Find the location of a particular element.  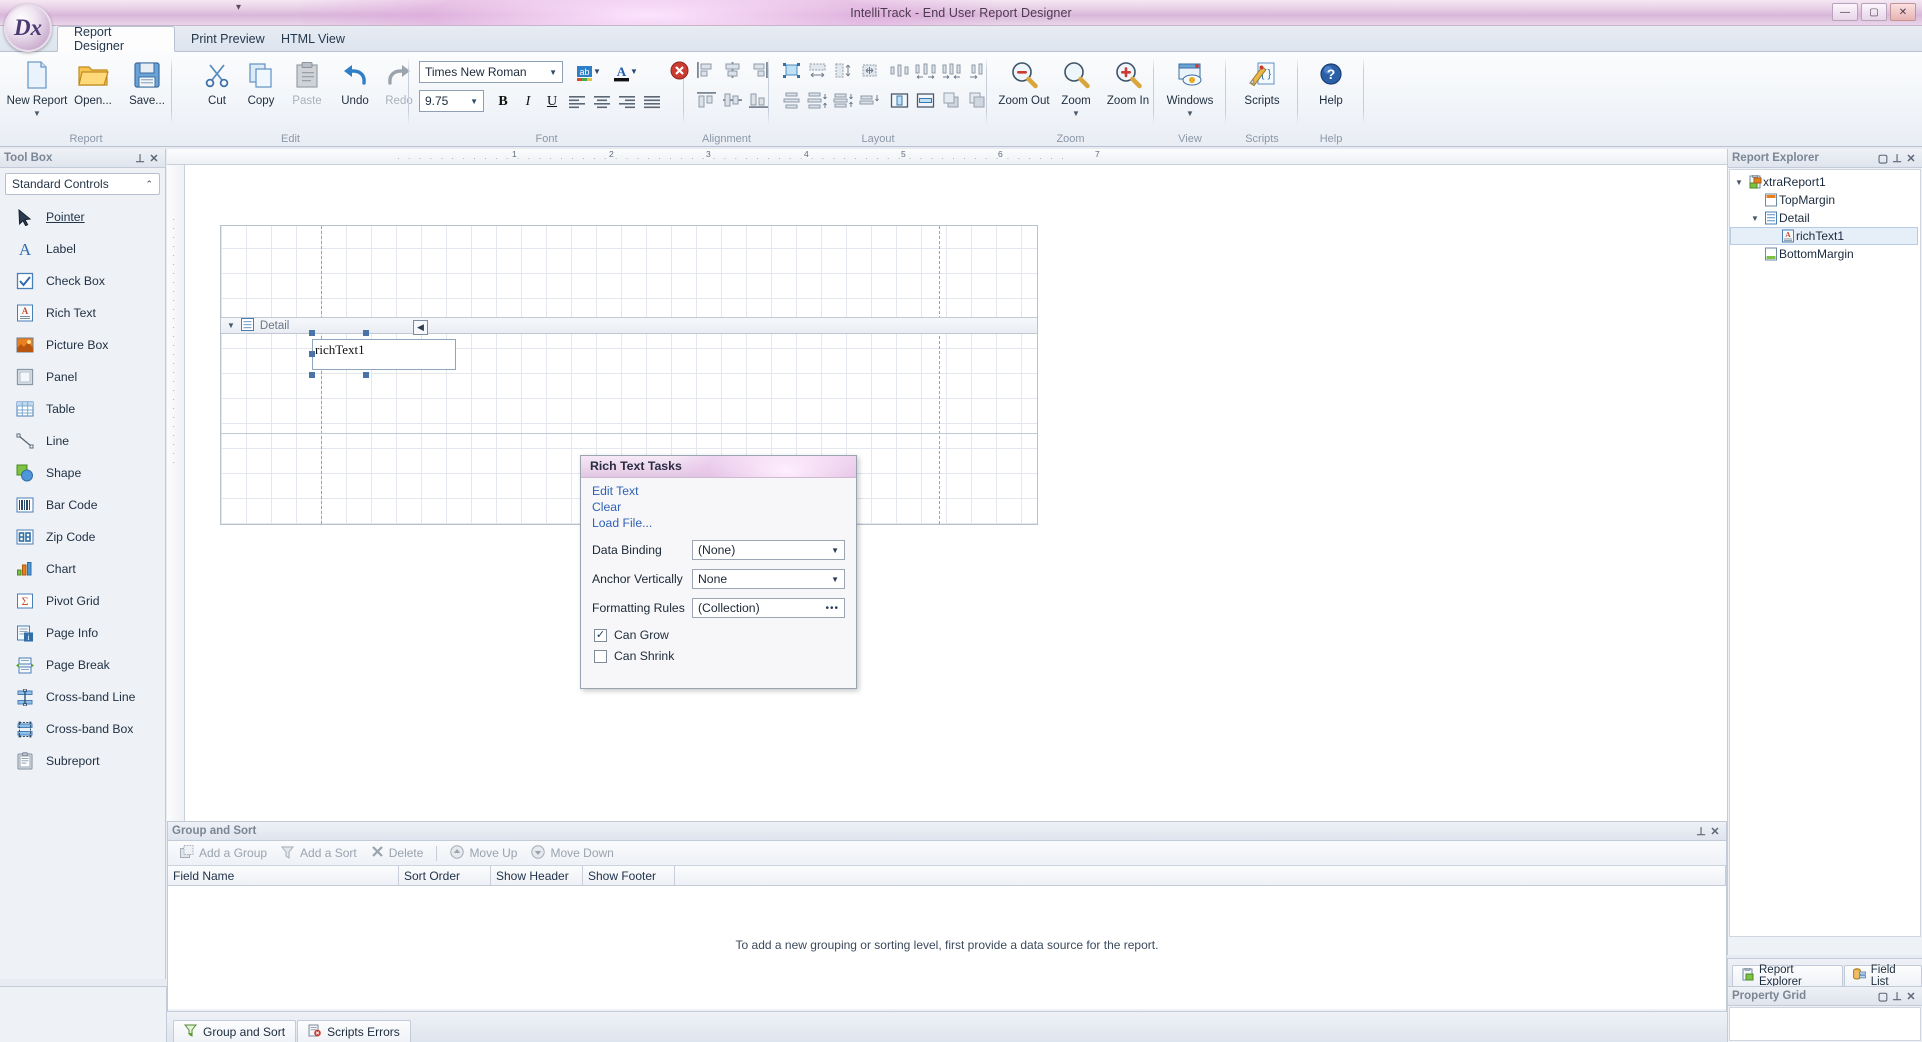

vertical-spacing-remove-icon is located at coordinates (869, 100).